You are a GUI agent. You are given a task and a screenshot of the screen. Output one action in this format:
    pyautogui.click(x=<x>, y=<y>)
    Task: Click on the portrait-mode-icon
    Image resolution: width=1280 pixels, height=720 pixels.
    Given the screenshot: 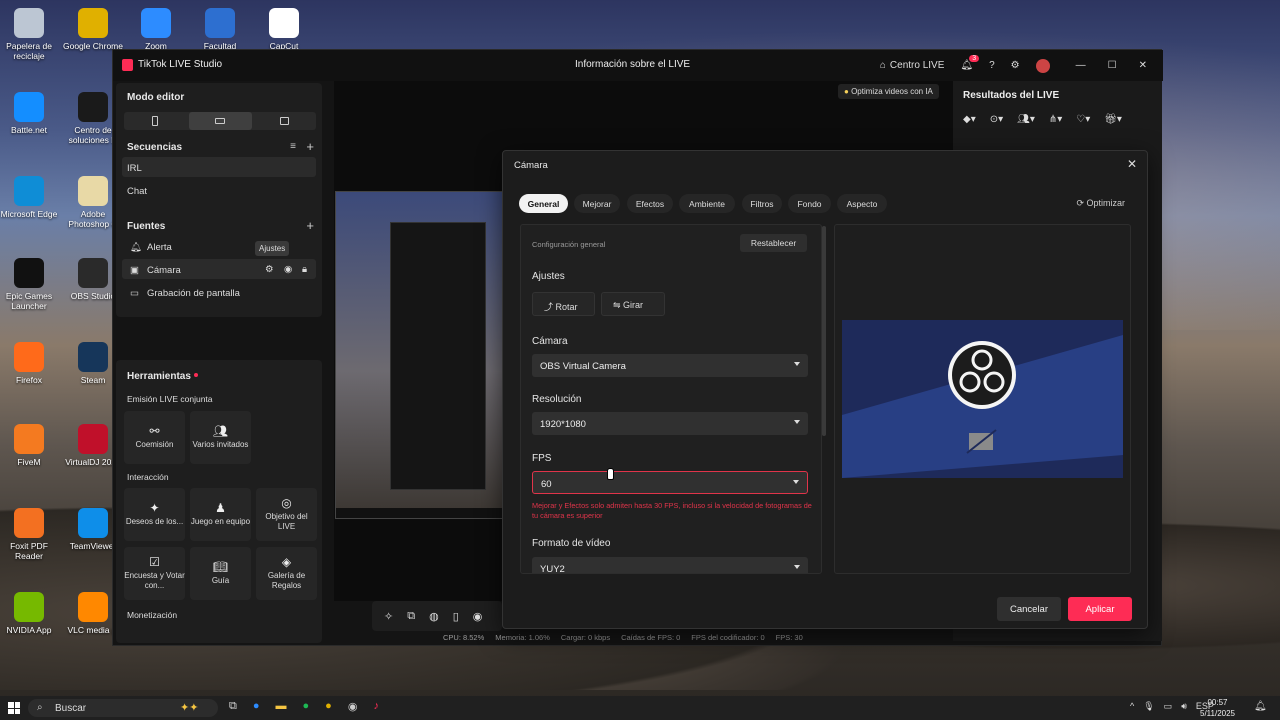 What is the action you would take?
    pyautogui.click(x=155, y=121)
    